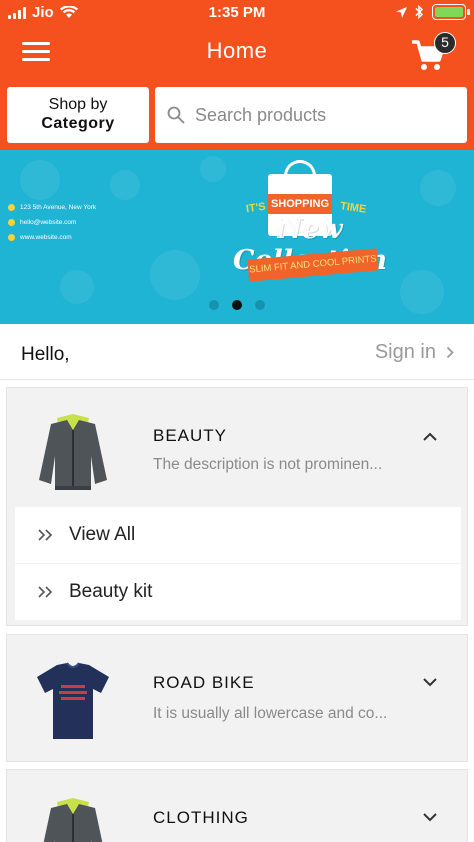 The width and height of the screenshot is (474, 842). What do you see at coordinates (204, 682) in the screenshot?
I see `category-title: ROAD BIKE` at bounding box center [204, 682].